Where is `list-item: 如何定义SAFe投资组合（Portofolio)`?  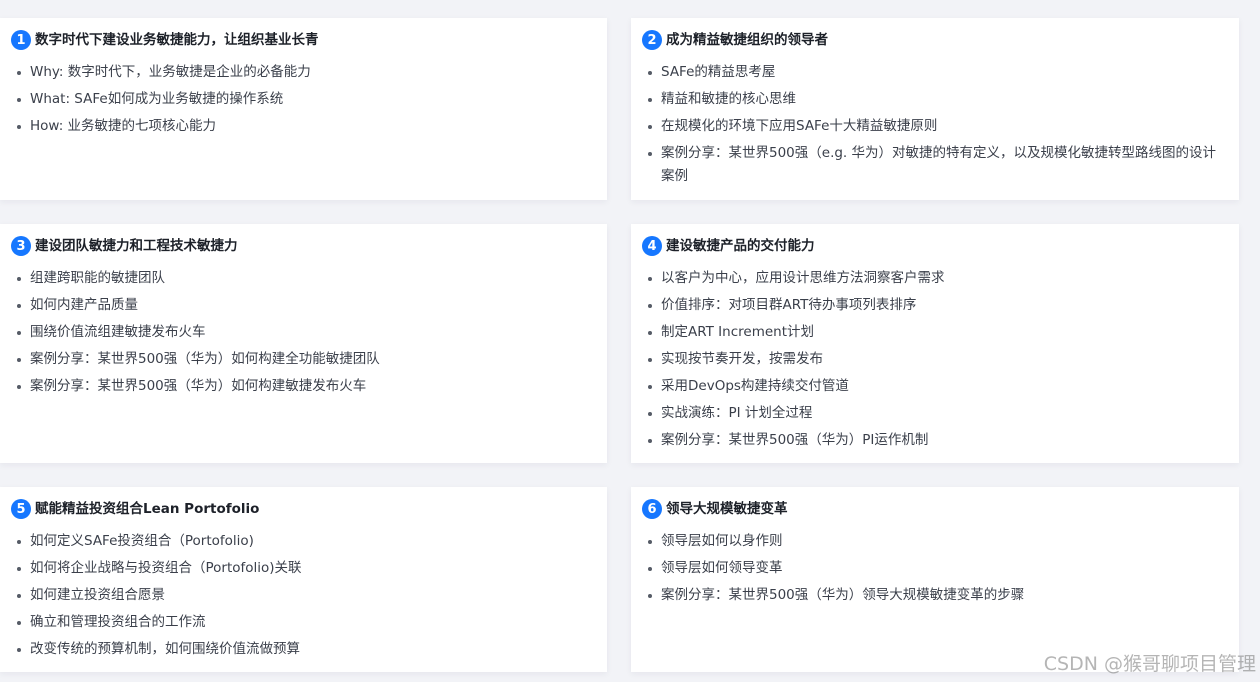
list-item: 如何定义SAFe投资组合（Portofolio) is located at coordinates (302, 541).